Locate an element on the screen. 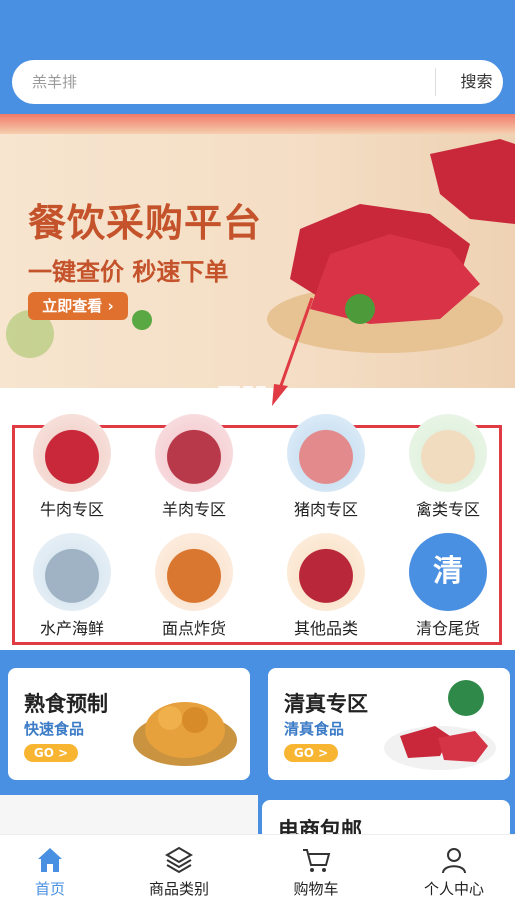 The height and width of the screenshot is (901, 515). category-beef: 牛肉专区 is located at coordinates (72, 471).